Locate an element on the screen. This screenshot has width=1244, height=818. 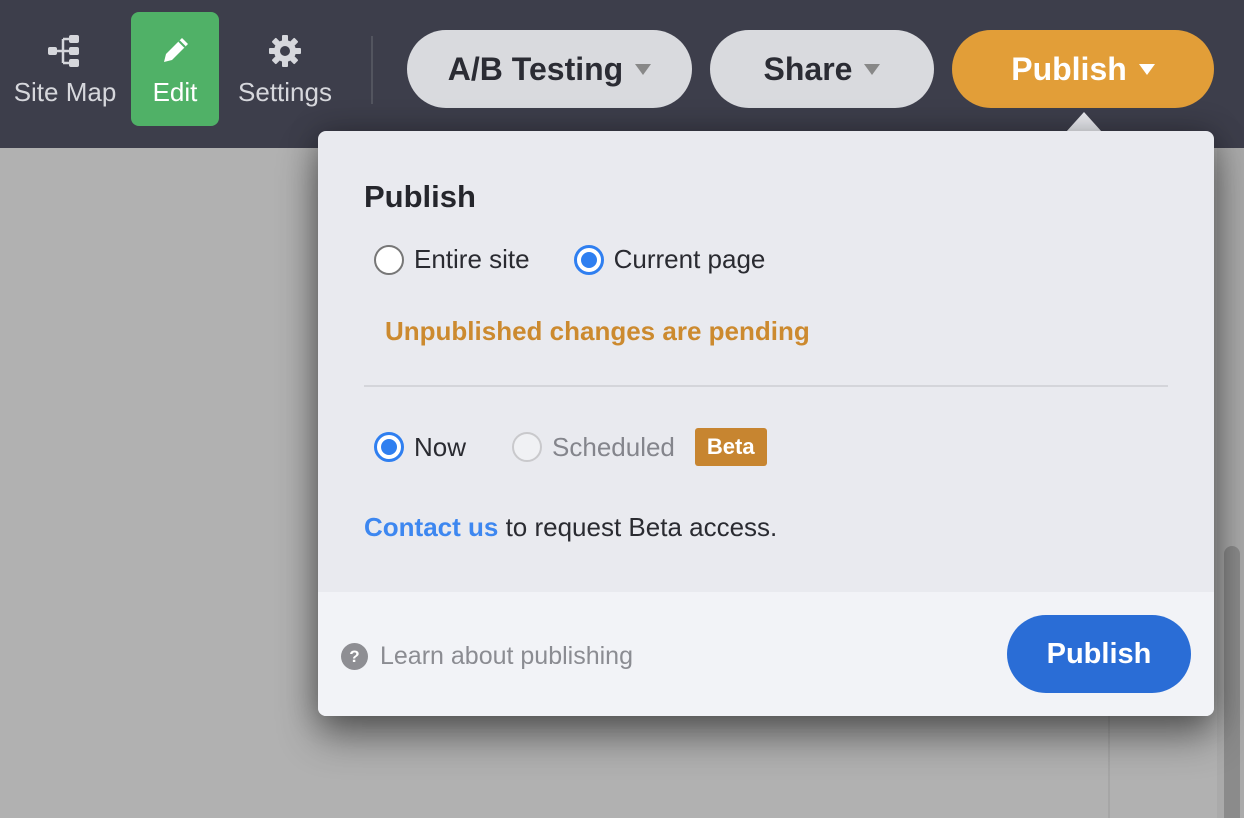
scope-option-entire-site: Entire site is located at coordinates (452, 259).